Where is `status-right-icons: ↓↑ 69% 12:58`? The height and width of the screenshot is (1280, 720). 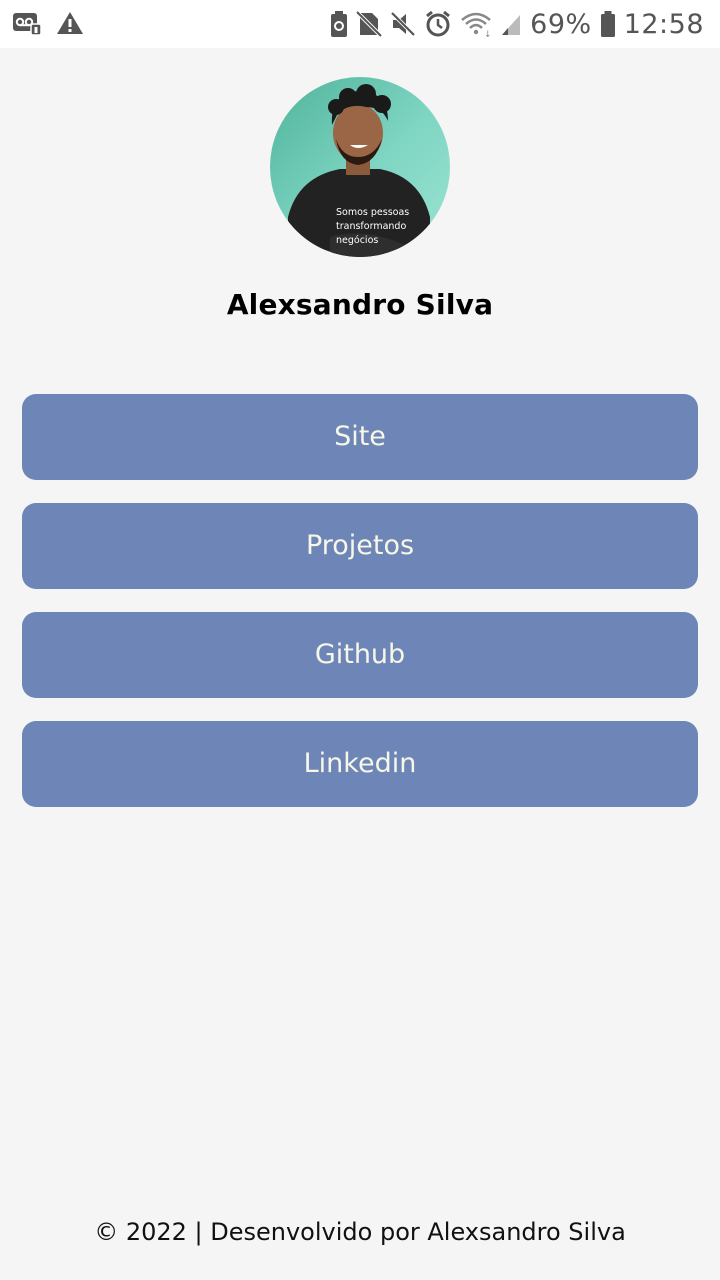 status-right-icons: ↓↑ 69% 12:58 is located at coordinates (517, 24).